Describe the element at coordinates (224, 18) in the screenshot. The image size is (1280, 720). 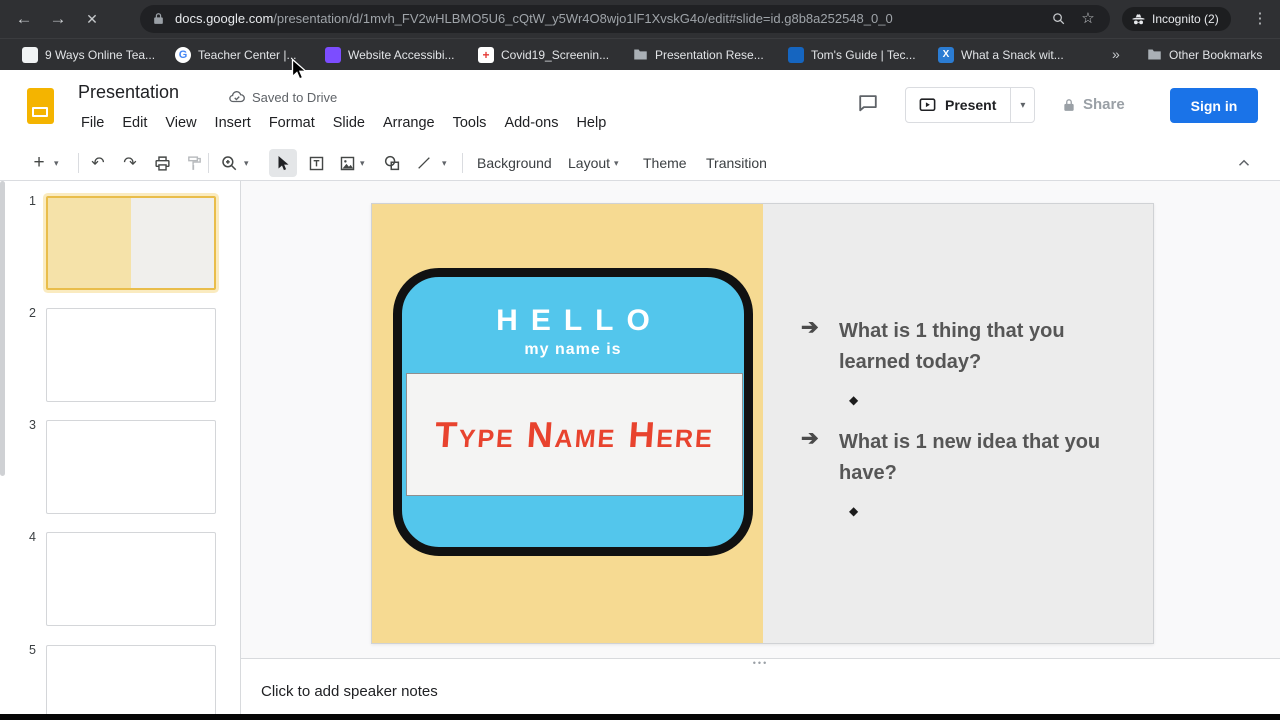
I see `url-domain: docs.google.com` at that location.